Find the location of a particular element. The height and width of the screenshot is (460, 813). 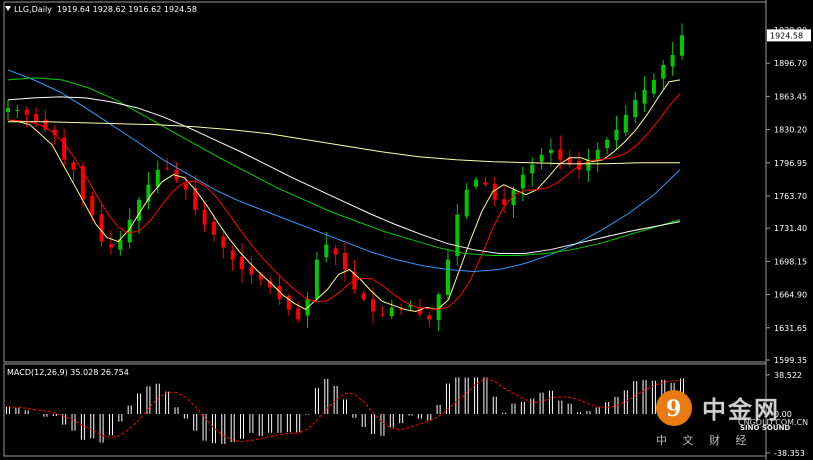

price-tick-label: 1863.45 is located at coordinates (790, 96).